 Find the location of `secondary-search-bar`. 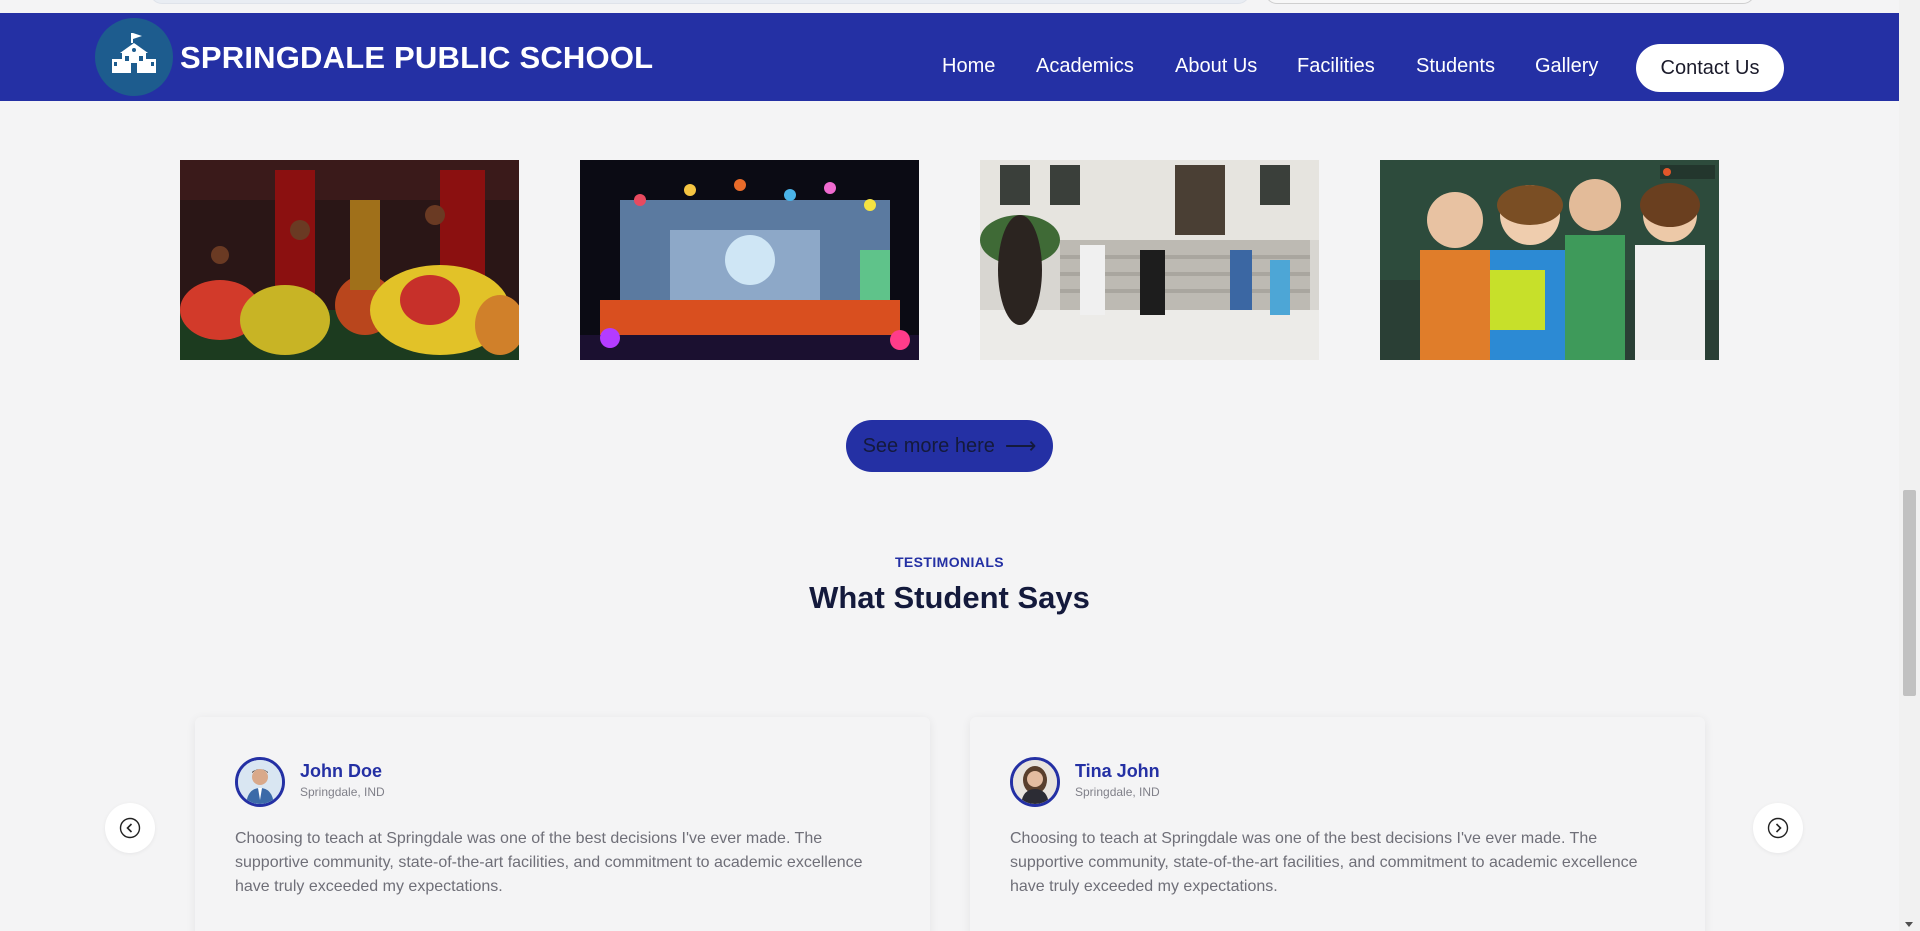

secondary-search-bar is located at coordinates (1510, 2).